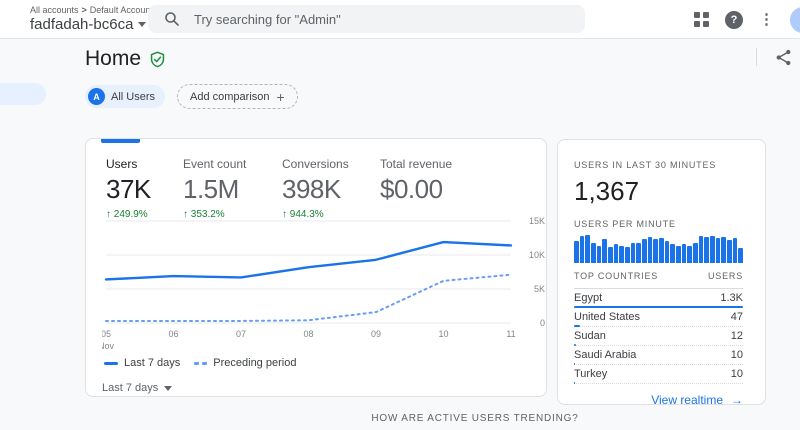 The image size is (800, 430). I want to click on help-icon: ?, so click(734, 19).